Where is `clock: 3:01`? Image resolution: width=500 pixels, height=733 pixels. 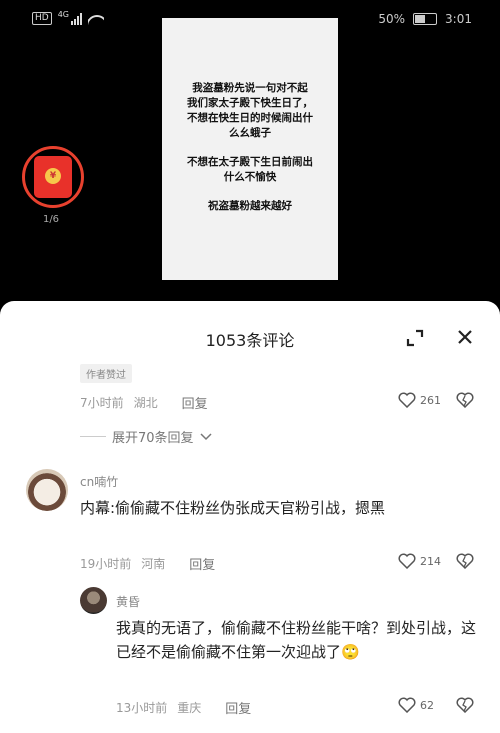
clock: 3:01 is located at coordinates (458, 19).